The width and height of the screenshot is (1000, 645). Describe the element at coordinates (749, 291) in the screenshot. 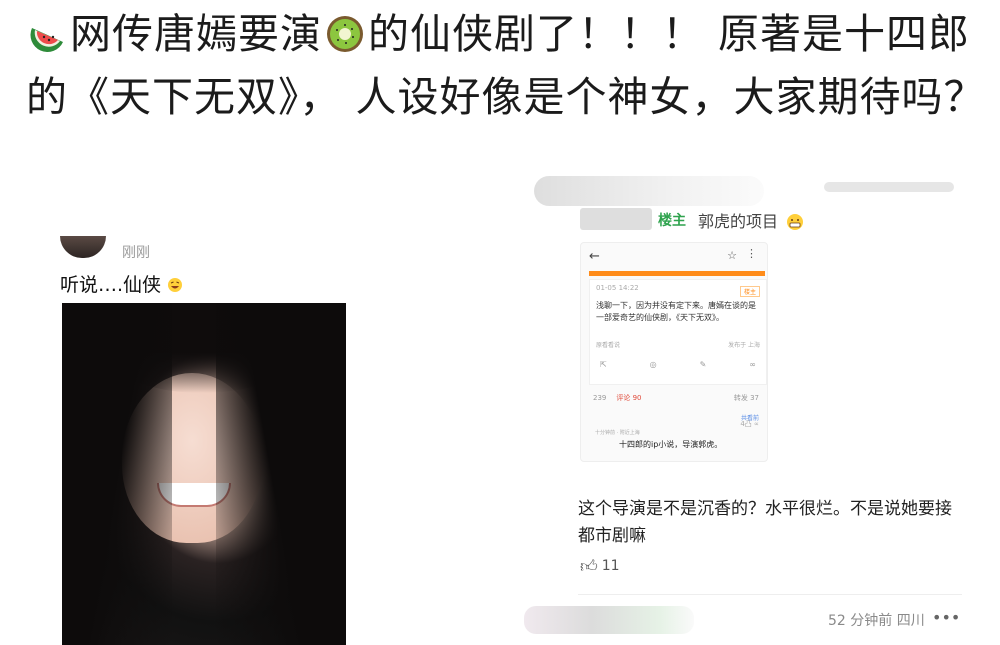

I see `inner-tag: 楼主` at that location.